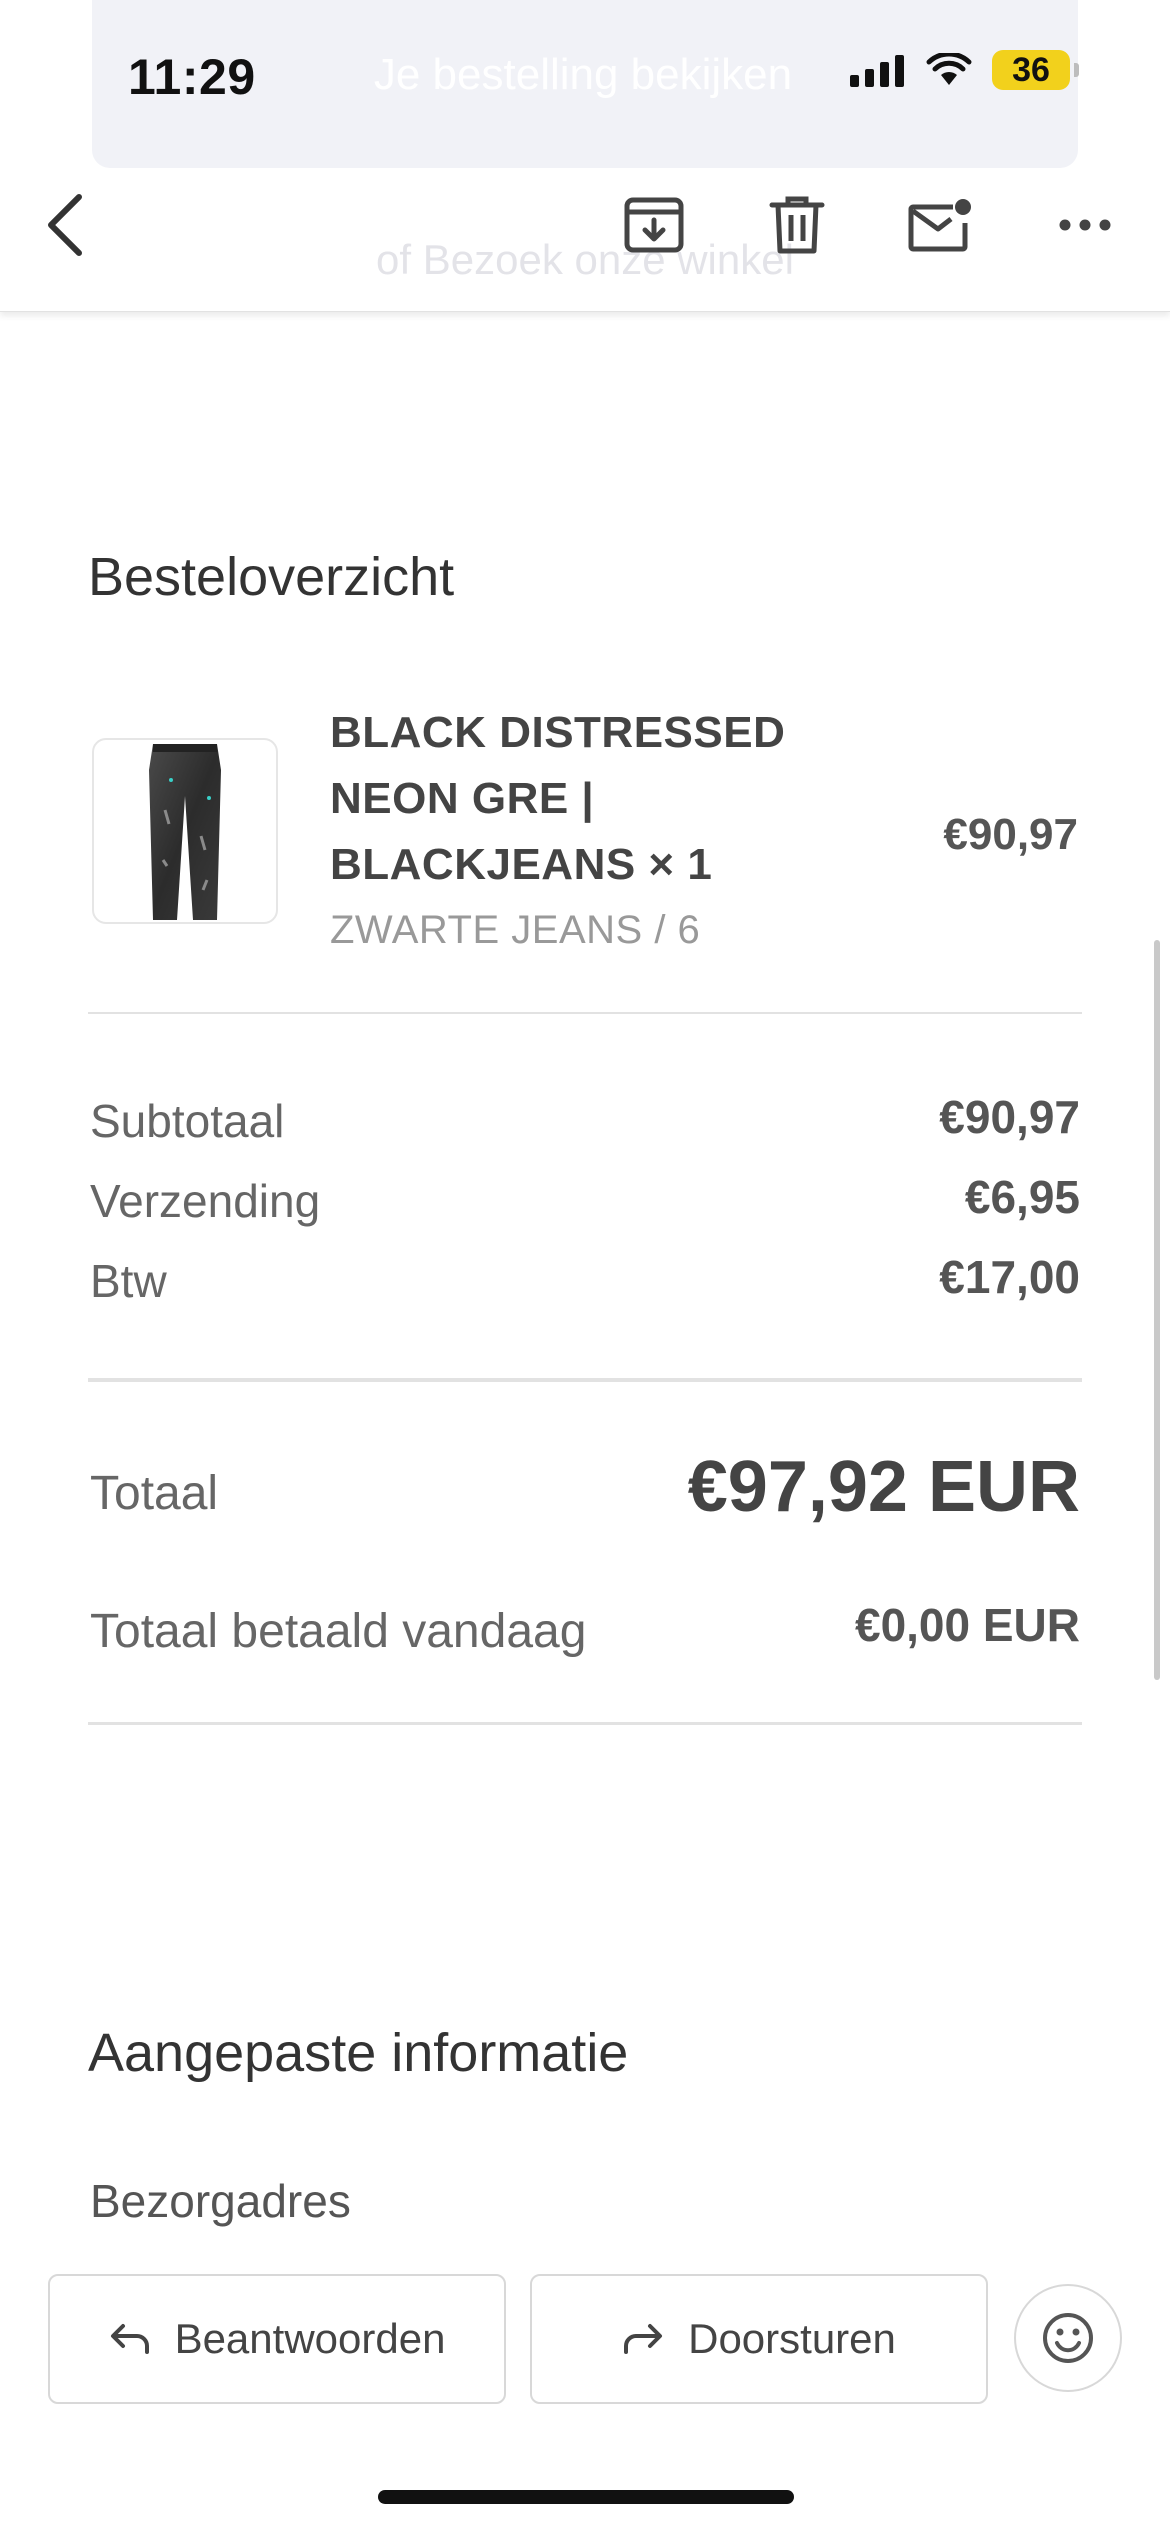 This screenshot has width=1170, height=2532. Describe the element at coordinates (1009, 1117) in the screenshot. I see `subtotal-value: €90,97` at that location.